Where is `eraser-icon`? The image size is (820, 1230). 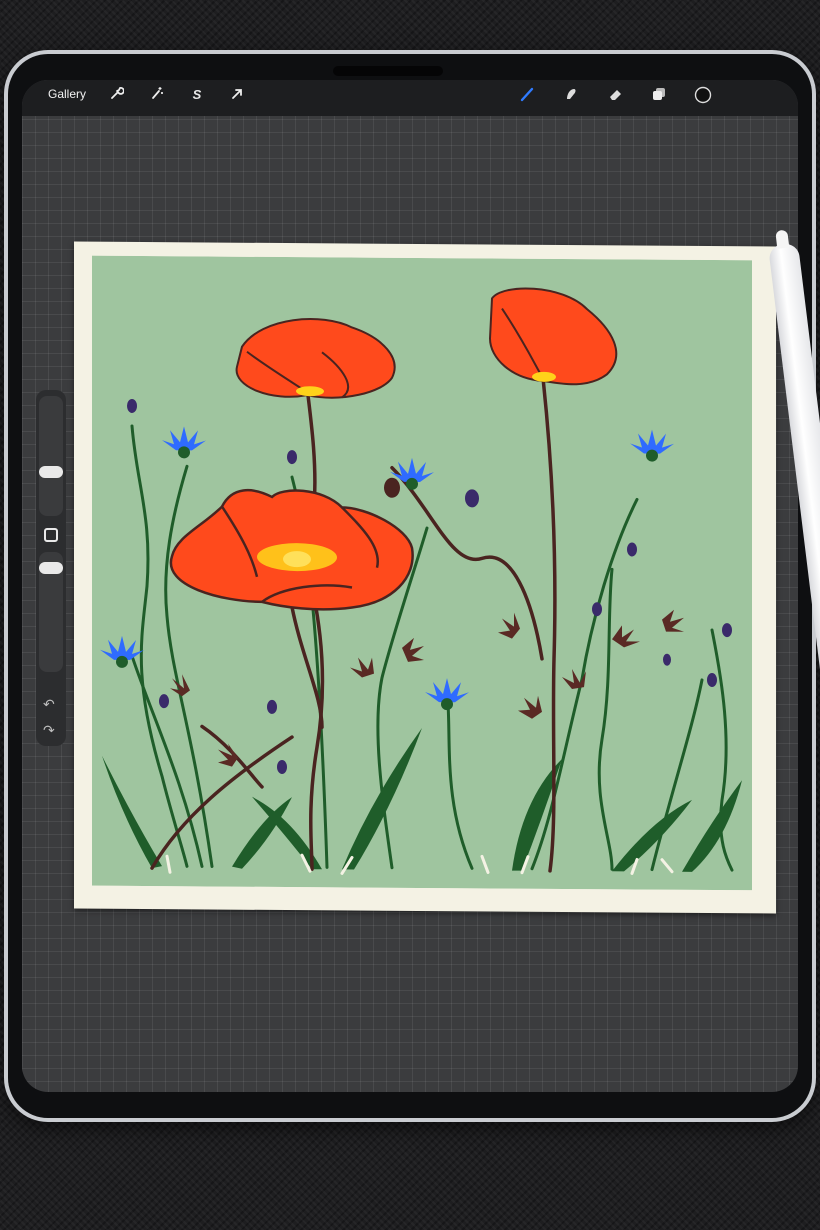 eraser-icon is located at coordinates (615, 95).